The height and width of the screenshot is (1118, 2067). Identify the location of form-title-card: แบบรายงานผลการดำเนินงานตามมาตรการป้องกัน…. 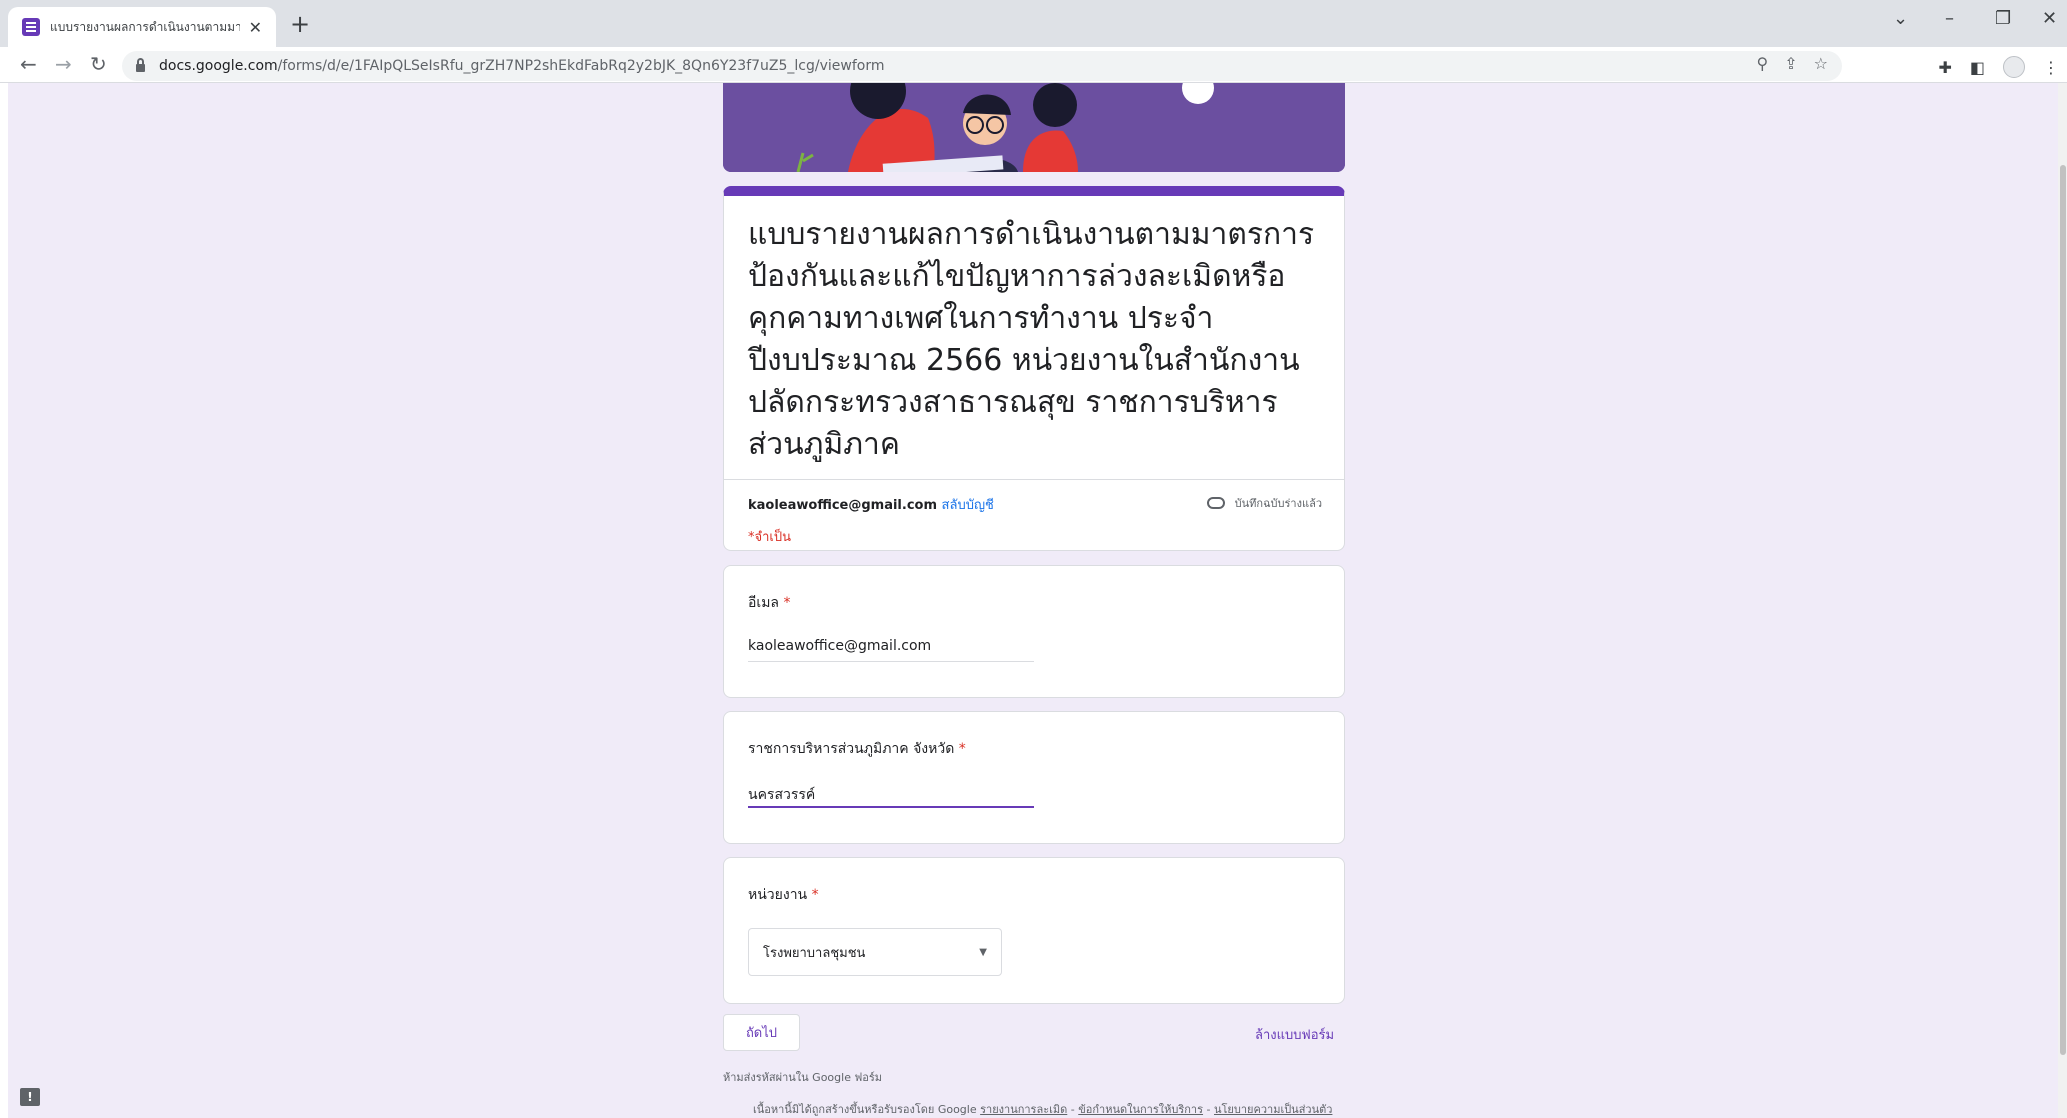
(1034, 368).